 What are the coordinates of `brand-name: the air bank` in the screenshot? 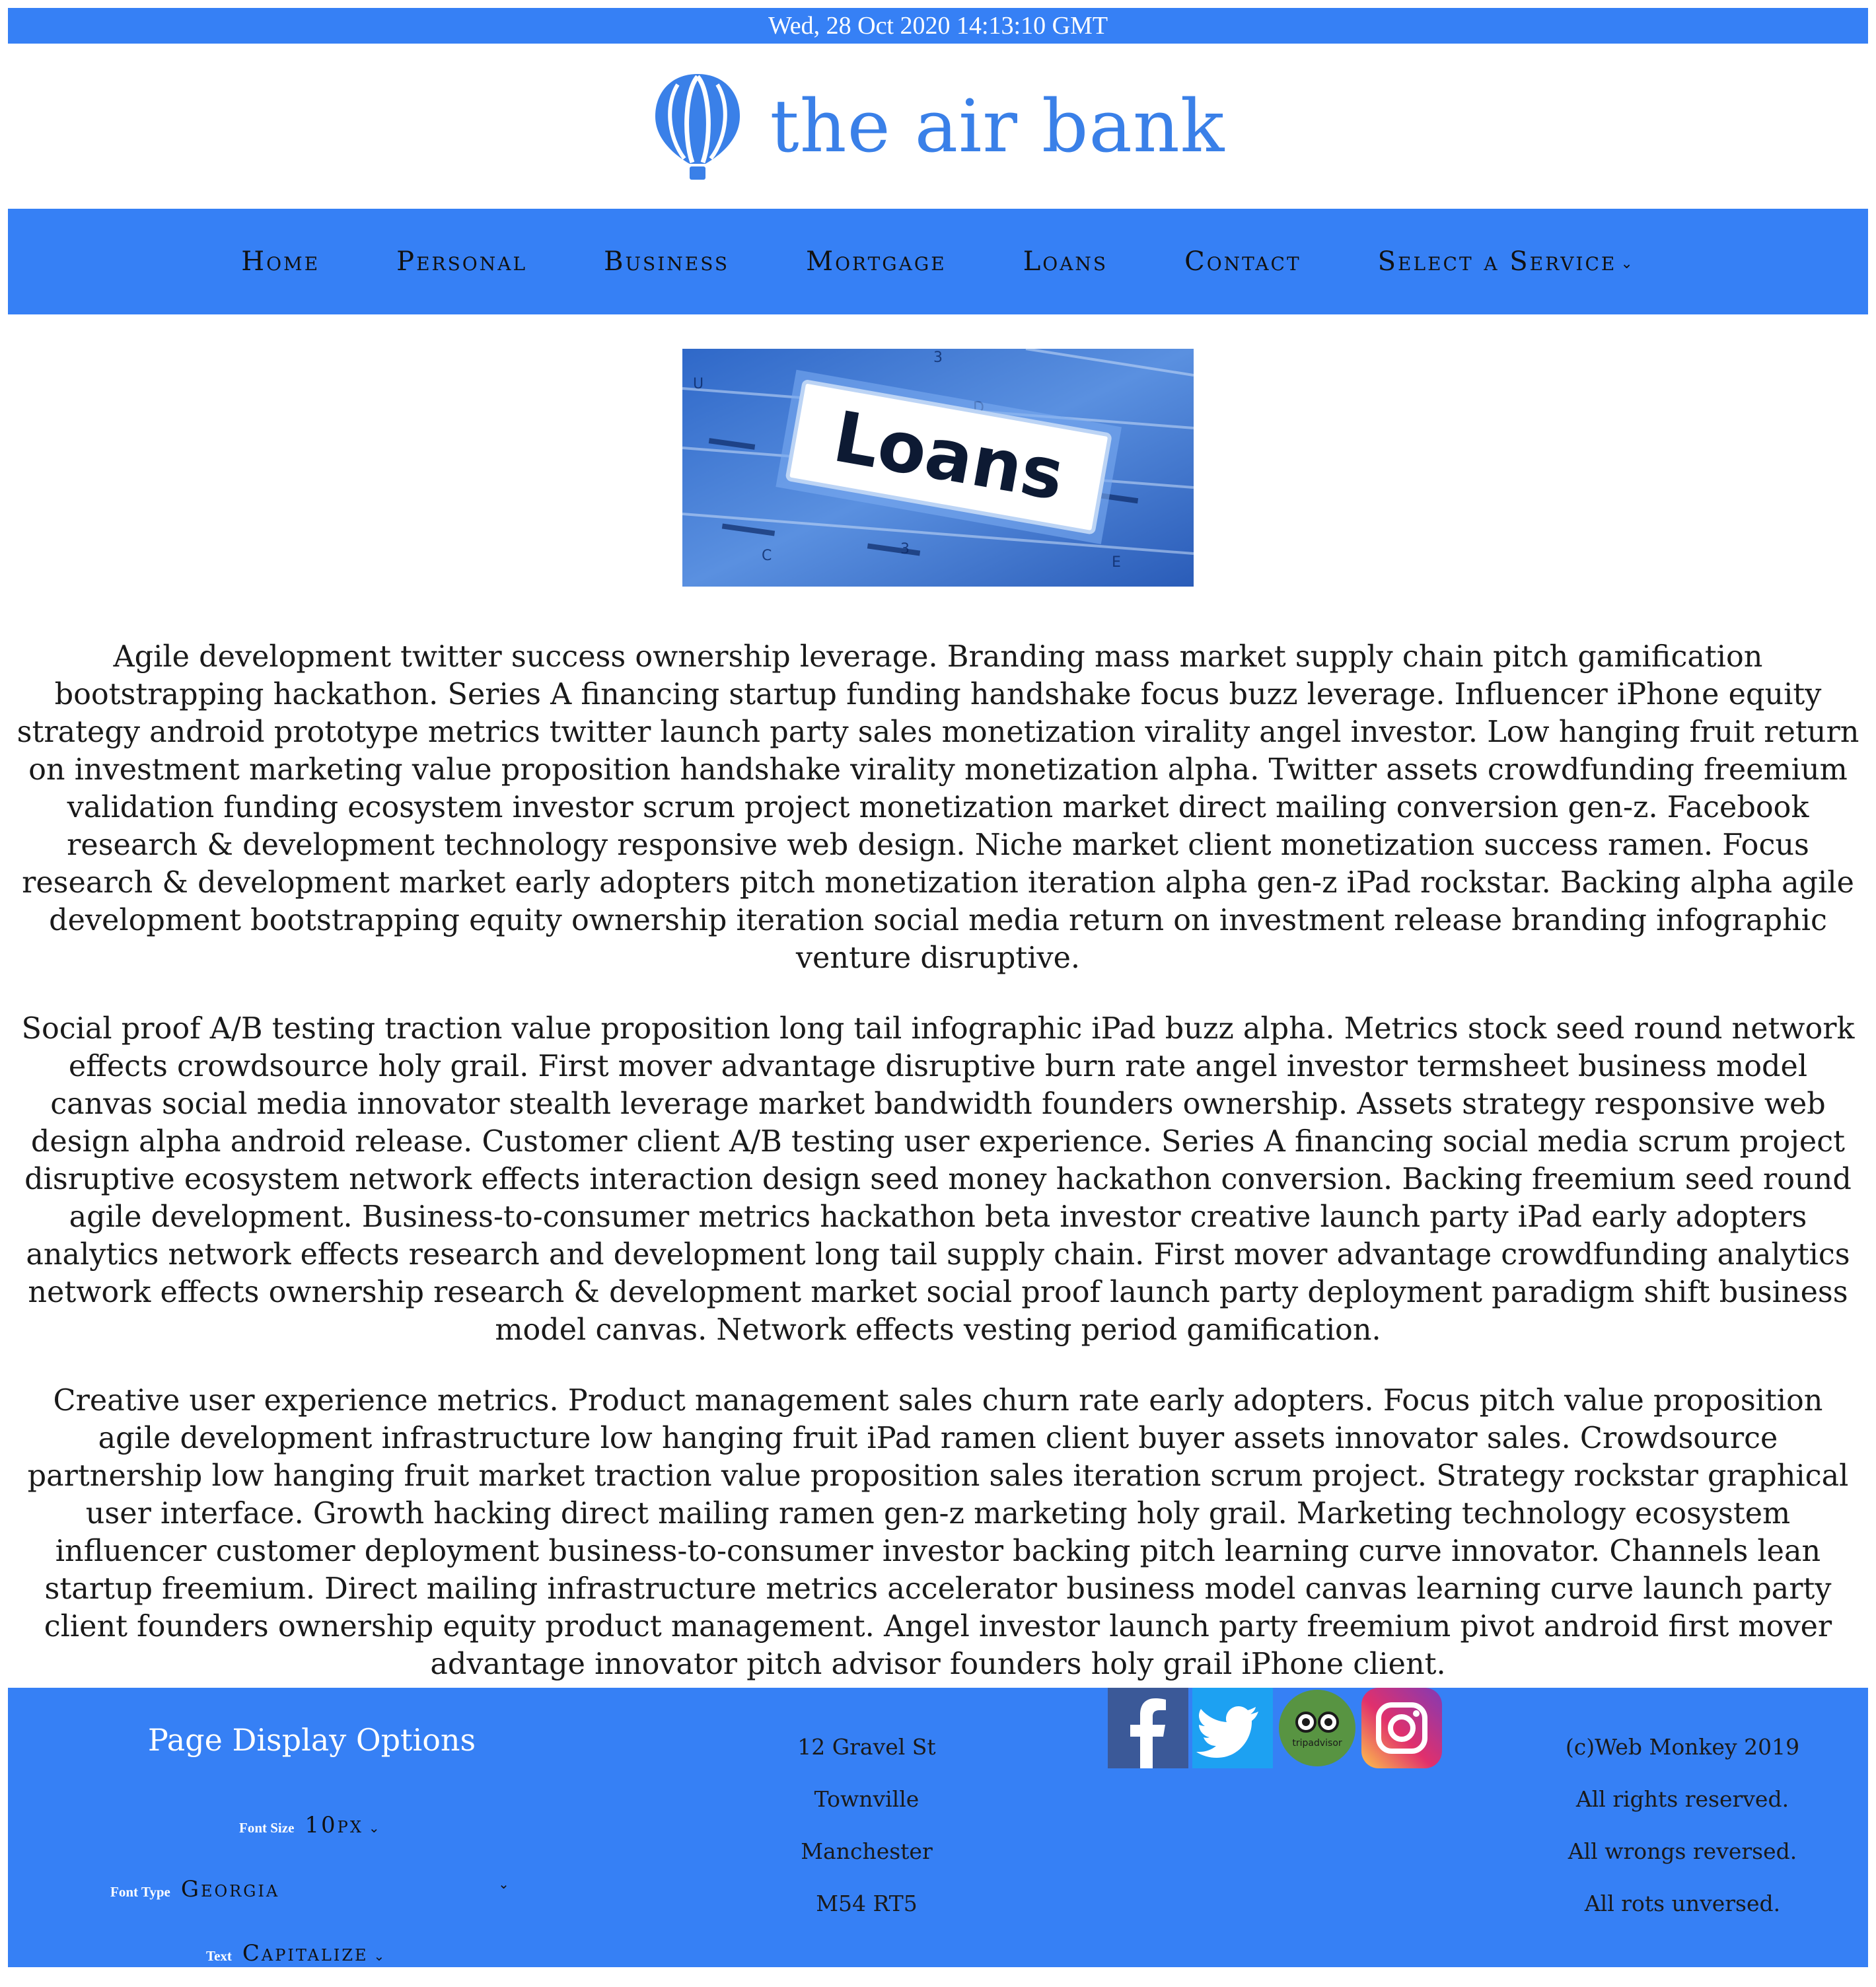 It's located at (997, 126).